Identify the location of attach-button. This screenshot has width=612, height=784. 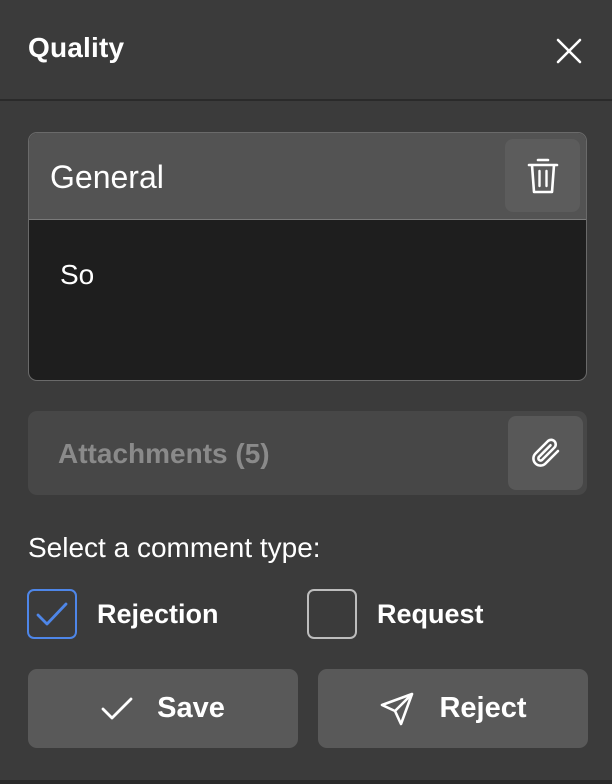
(545, 453).